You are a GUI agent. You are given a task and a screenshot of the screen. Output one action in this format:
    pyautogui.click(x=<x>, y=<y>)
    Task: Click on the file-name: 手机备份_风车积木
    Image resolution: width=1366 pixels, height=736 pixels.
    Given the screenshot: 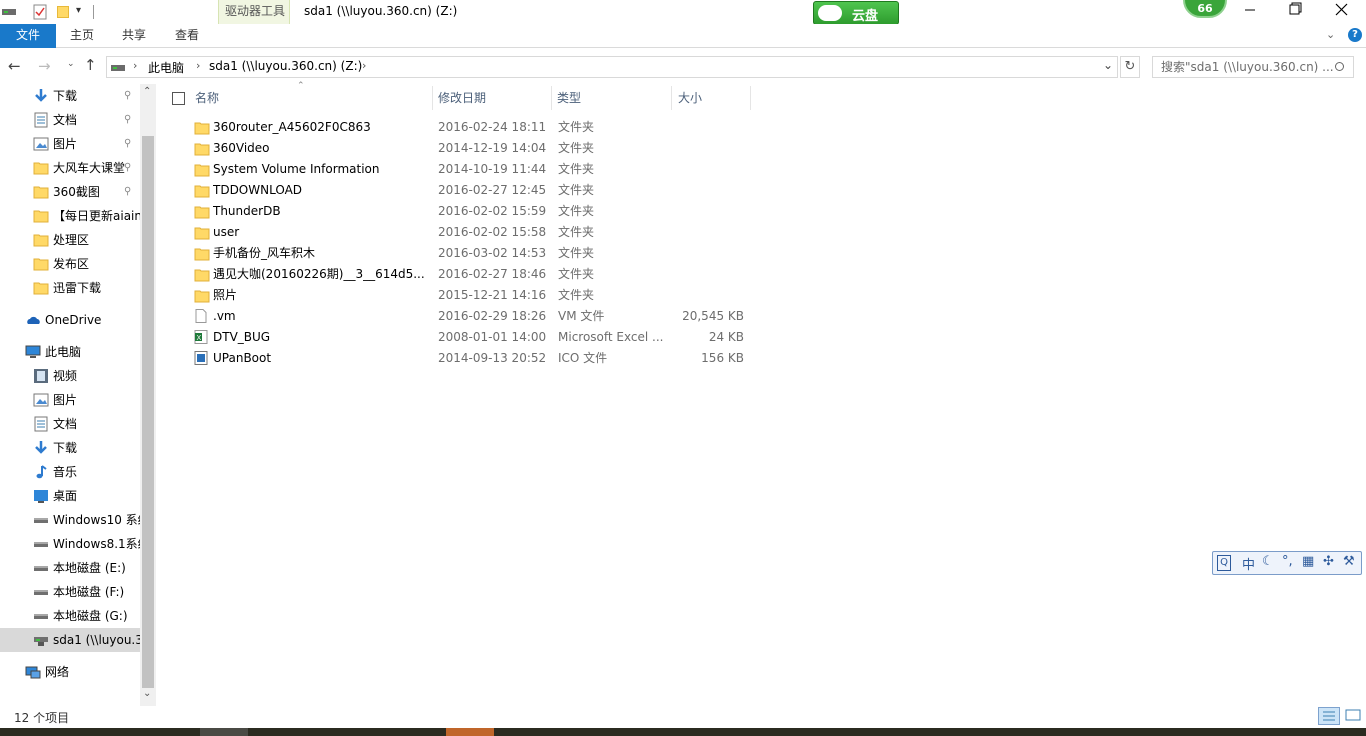 What is the action you would take?
    pyautogui.click(x=264, y=253)
    